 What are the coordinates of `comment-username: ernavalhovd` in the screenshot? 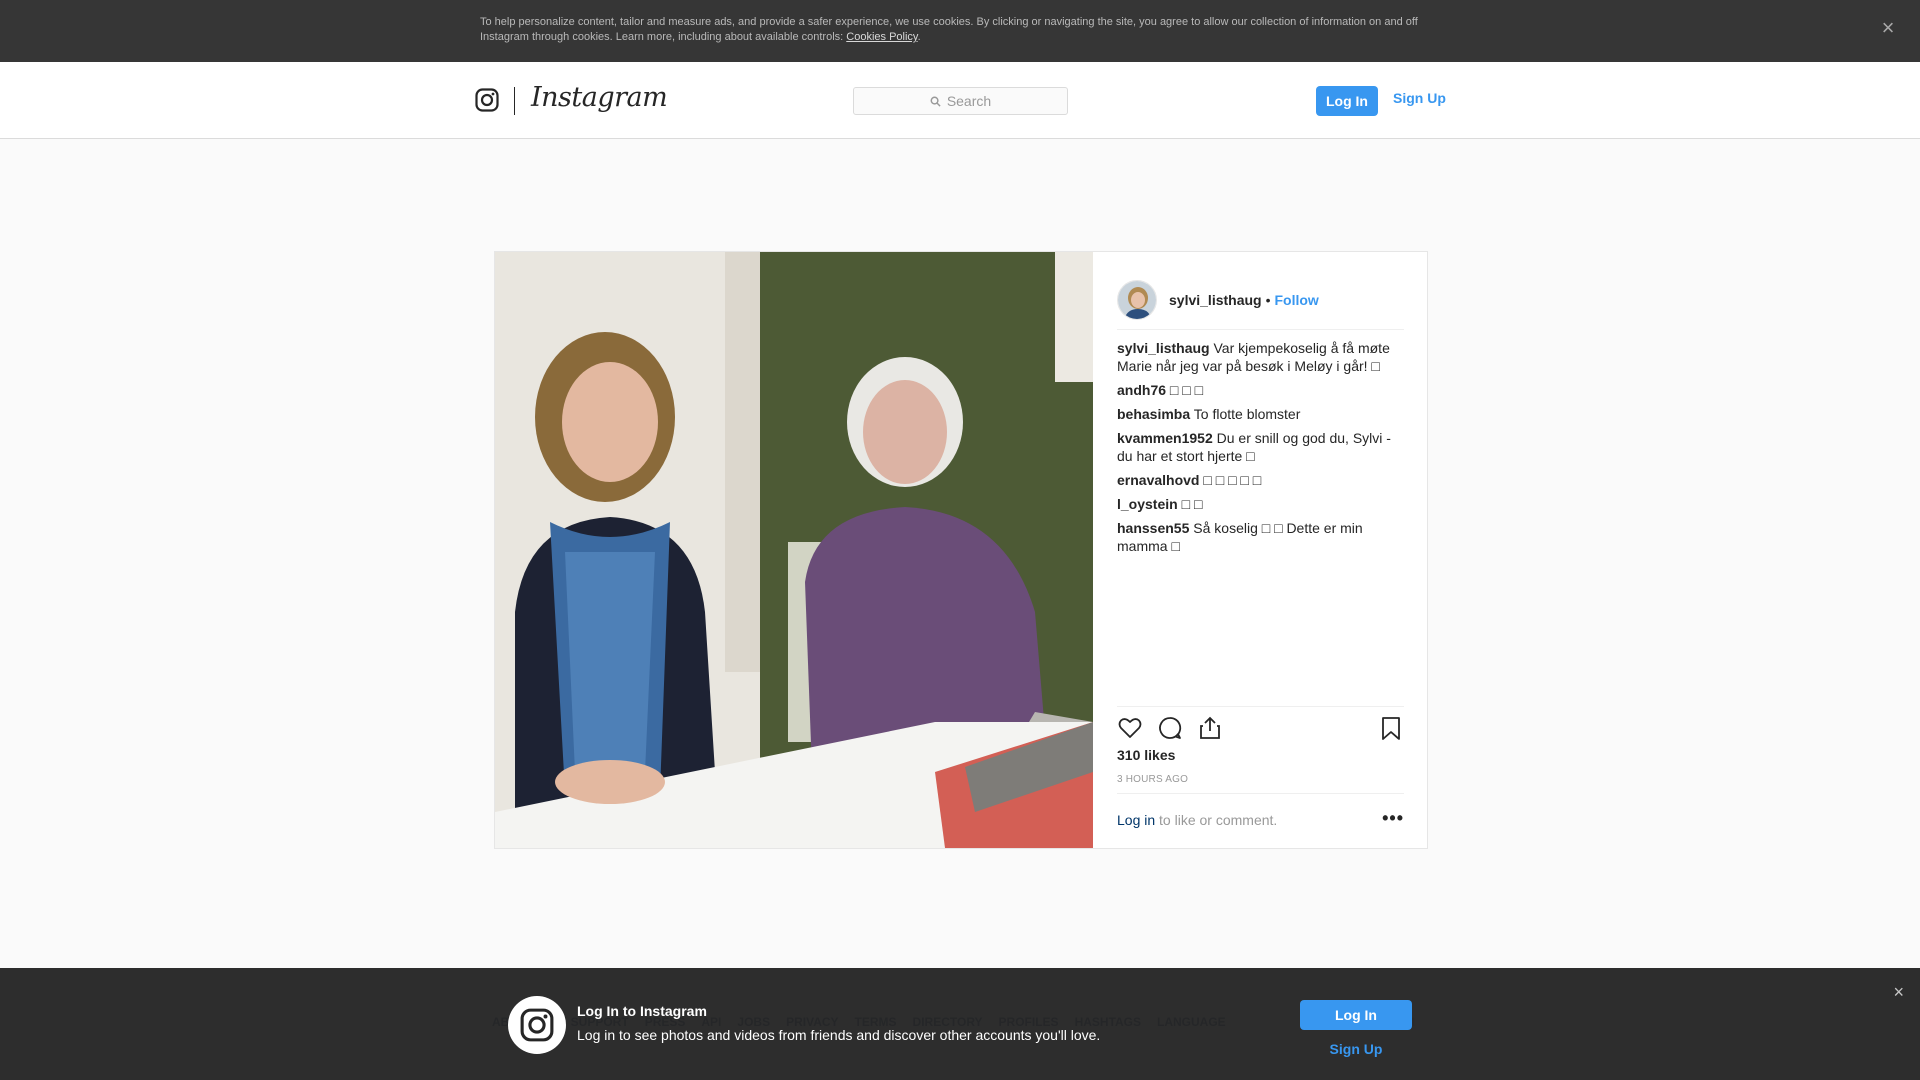 It's located at (1158, 480).